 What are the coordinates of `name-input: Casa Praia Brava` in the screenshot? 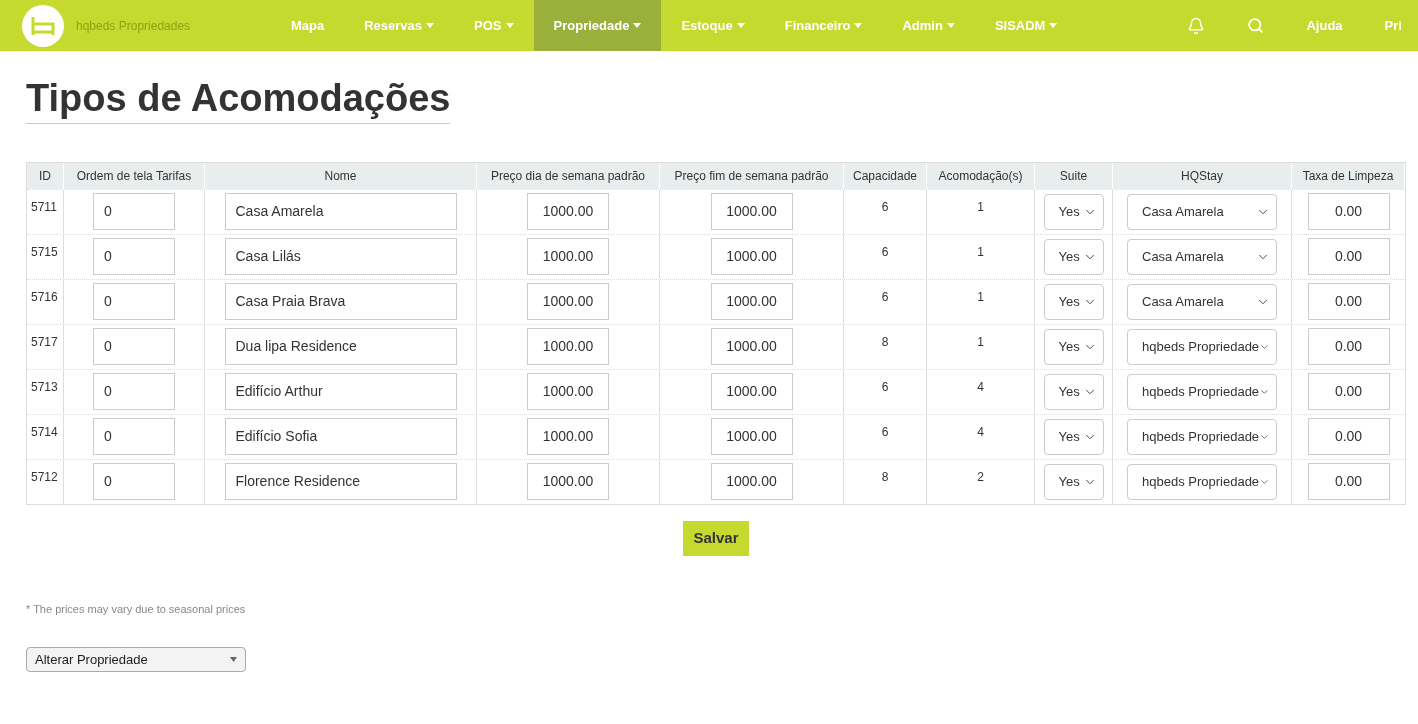 It's located at (340, 302).